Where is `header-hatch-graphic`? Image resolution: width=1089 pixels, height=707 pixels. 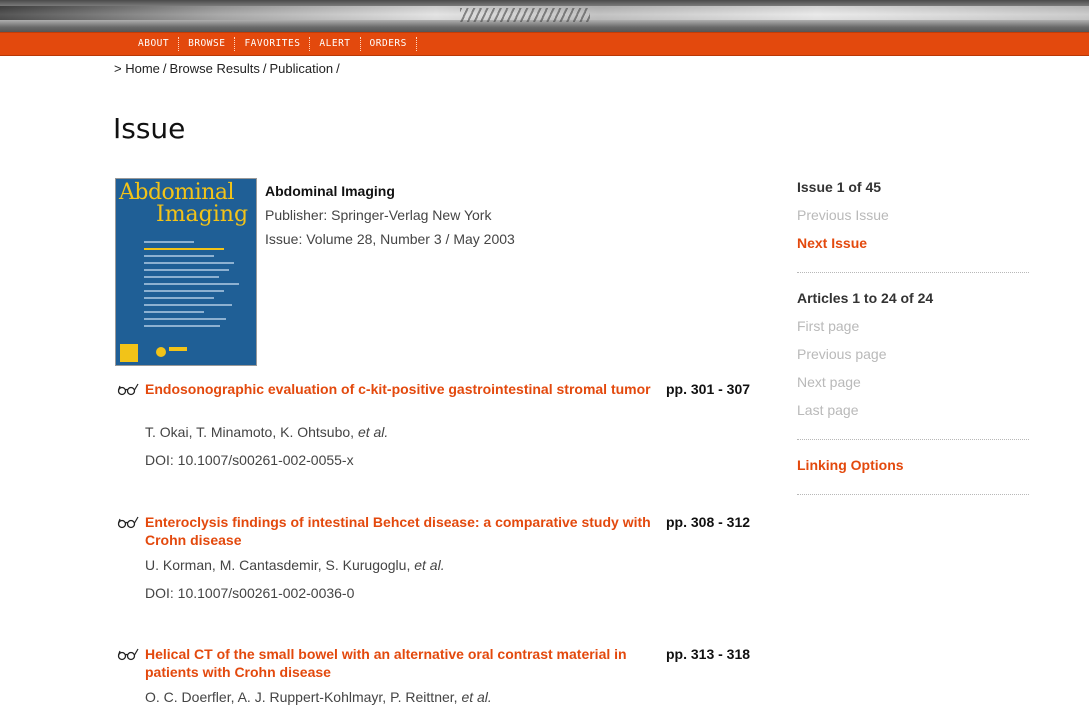
header-hatch-graphic is located at coordinates (525, 15).